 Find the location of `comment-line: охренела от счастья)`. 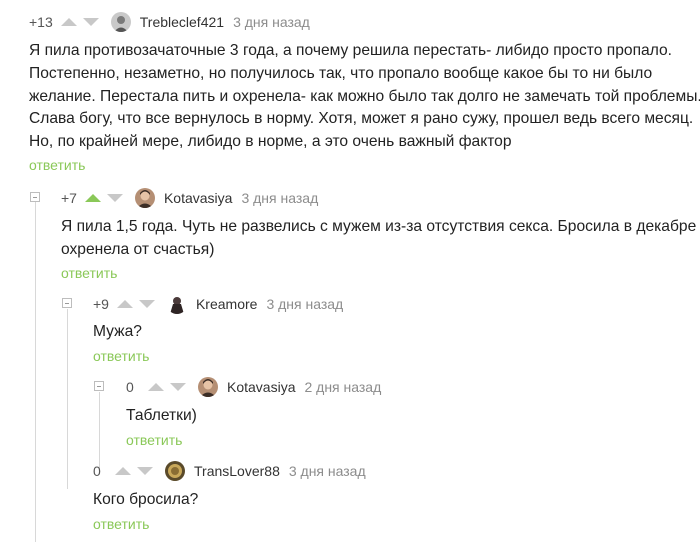

comment-line: охренела от счастья) is located at coordinates (138, 249).